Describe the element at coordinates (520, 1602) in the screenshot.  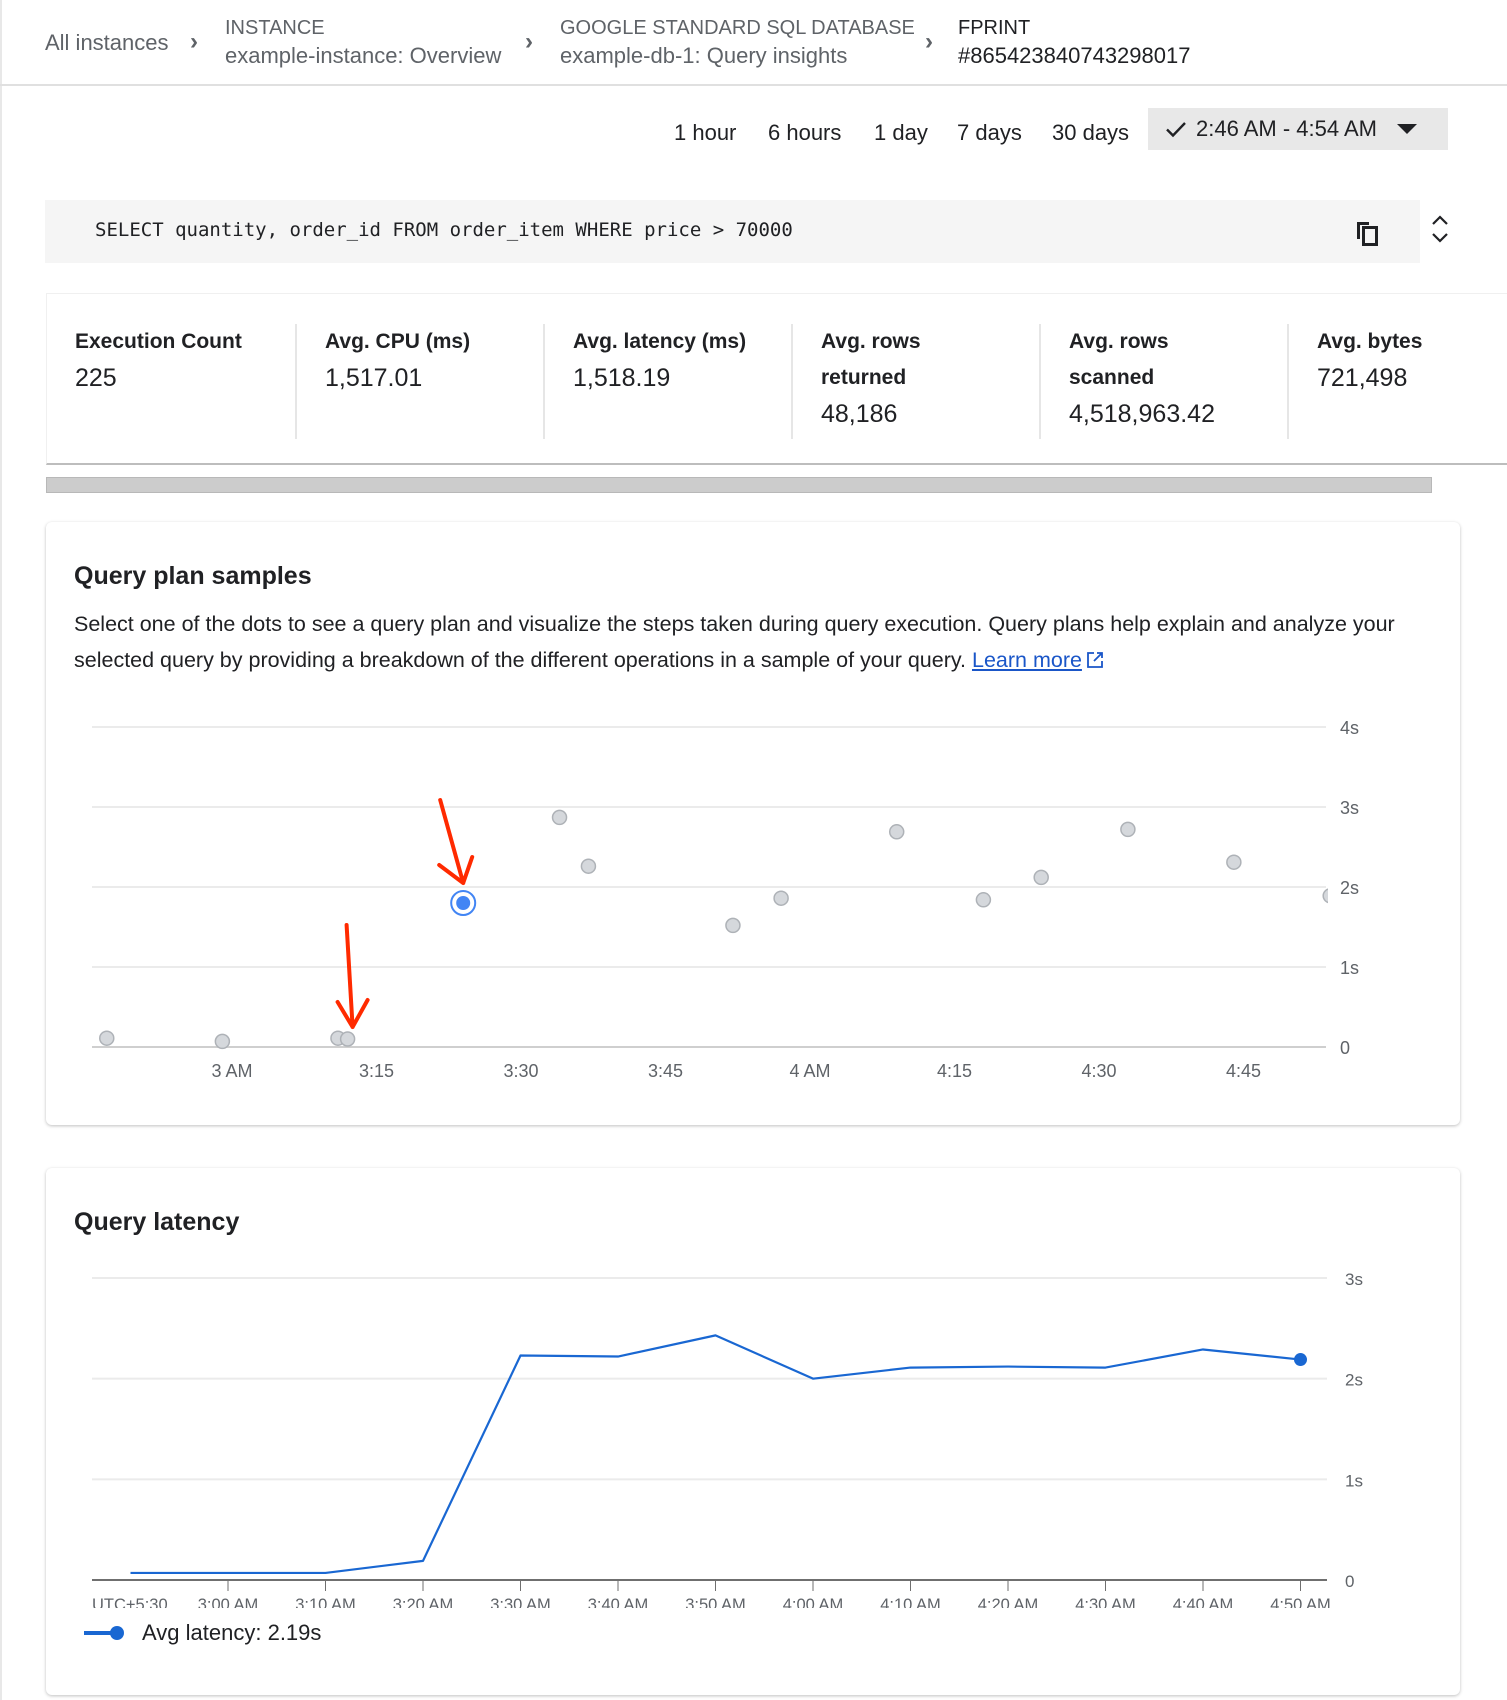
I see `x-tick-label: 3:30 AM` at that location.